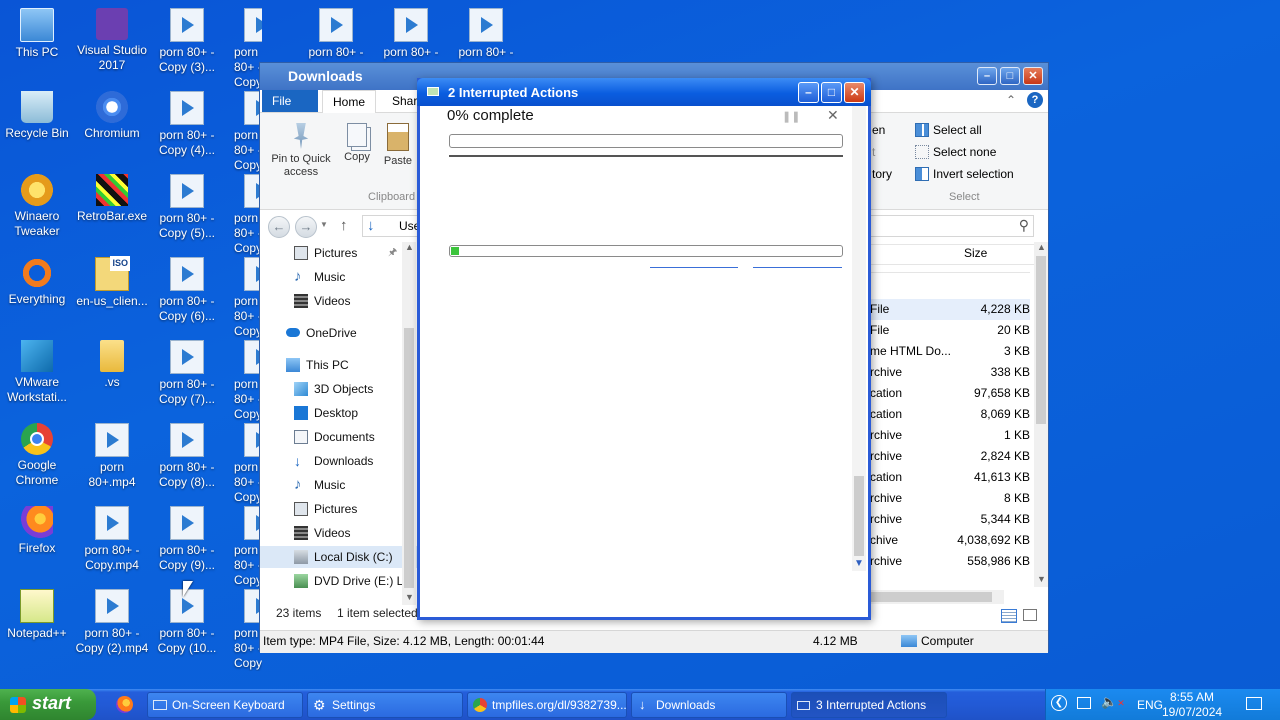  What do you see at coordinates (112, 365) in the screenshot?
I see `desktop-icon-vs-folder: .vs` at bounding box center [112, 365].